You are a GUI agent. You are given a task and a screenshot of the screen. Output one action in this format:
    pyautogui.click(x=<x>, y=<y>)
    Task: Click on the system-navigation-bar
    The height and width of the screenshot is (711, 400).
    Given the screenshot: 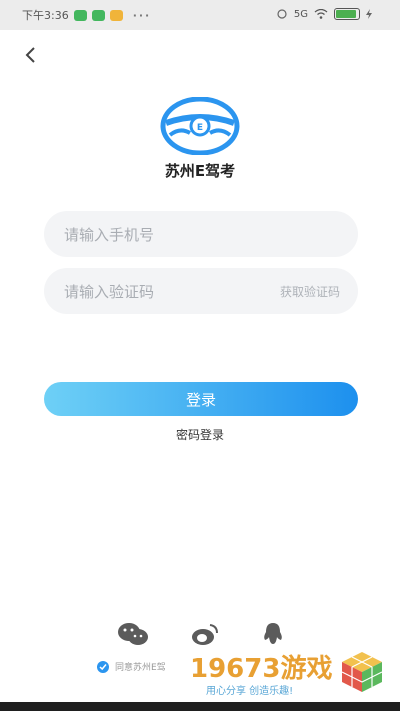 What is the action you would take?
    pyautogui.click(x=200, y=706)
    